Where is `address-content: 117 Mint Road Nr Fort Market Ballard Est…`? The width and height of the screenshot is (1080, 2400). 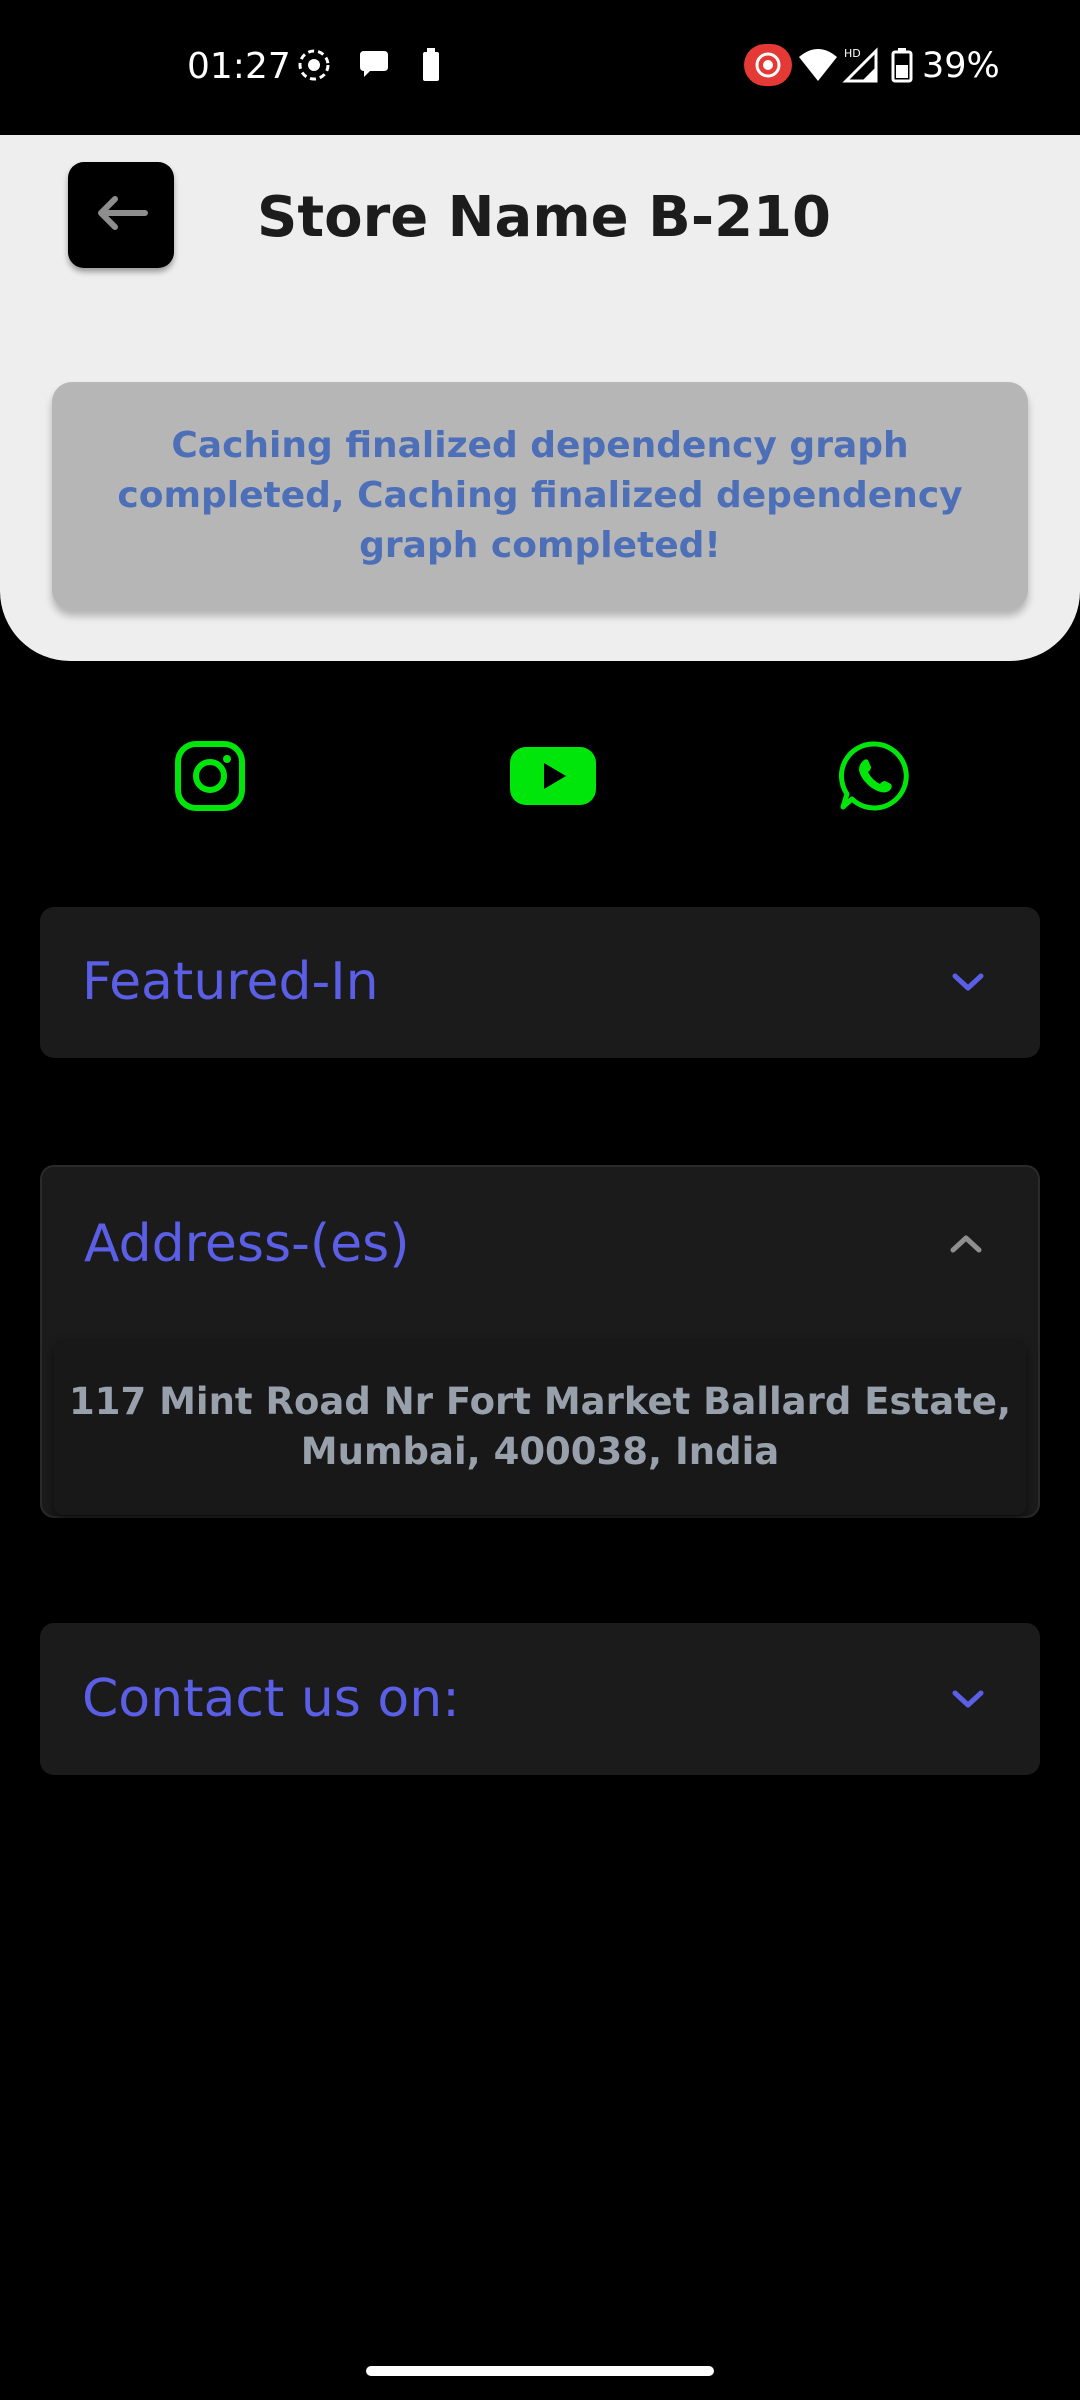 address-content: 117 Mint Road Nr Fort Market Ballard Est… is located at coordinates (540, 1427).